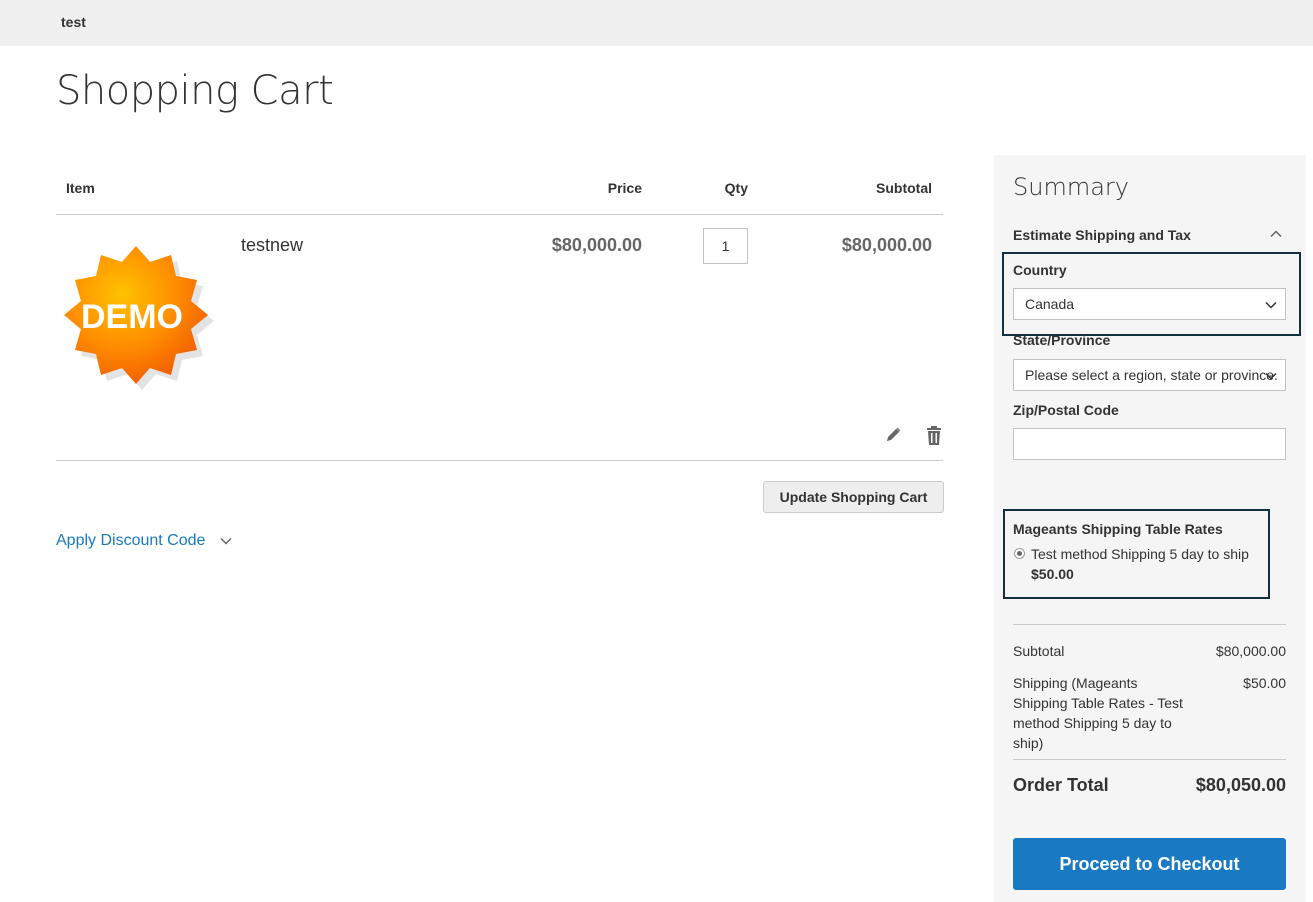  I want to click on shipping-total-value: $50.00, so click(1264, 683).